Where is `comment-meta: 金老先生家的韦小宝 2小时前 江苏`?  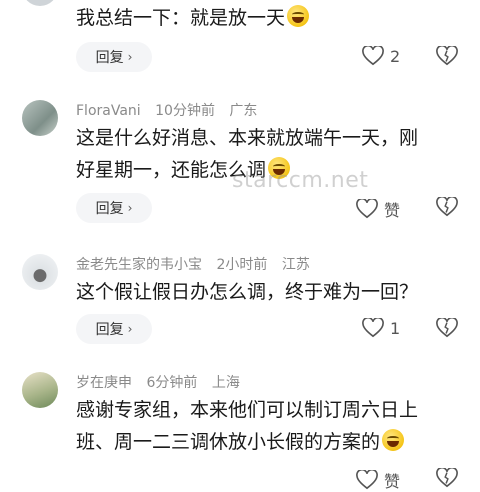 comment-meta: 金老先生家的韦小宝 2小时前 江苏 is located at coordinates (198, 264).